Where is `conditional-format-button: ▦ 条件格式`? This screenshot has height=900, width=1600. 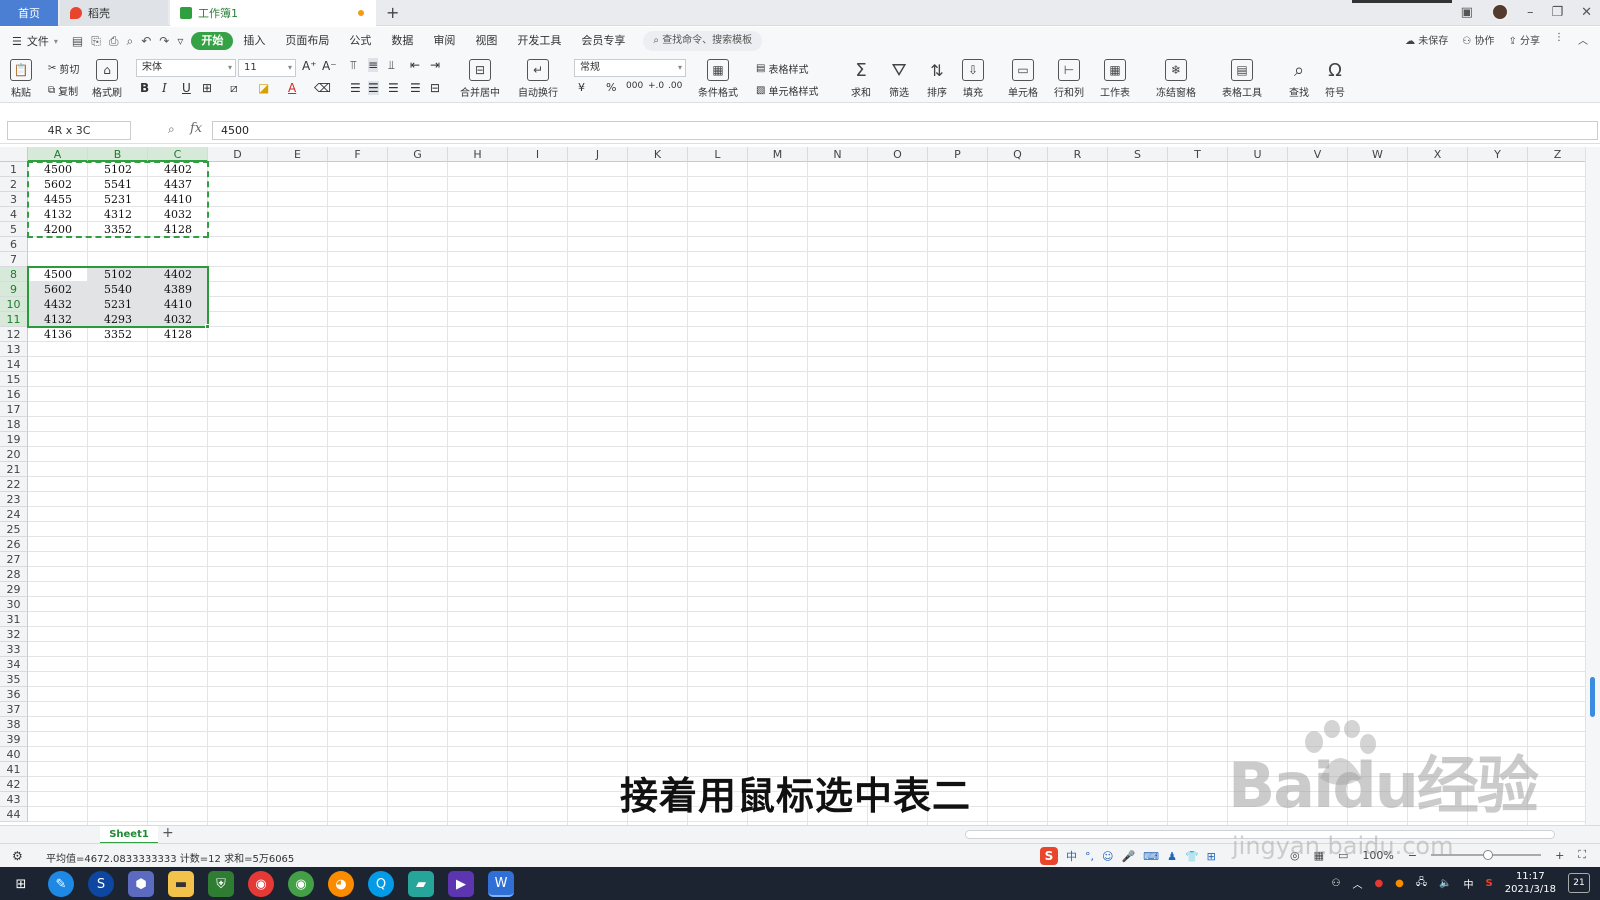 conditional-format-button: ▦ 条件格式 is located at coordinates (718, 79).